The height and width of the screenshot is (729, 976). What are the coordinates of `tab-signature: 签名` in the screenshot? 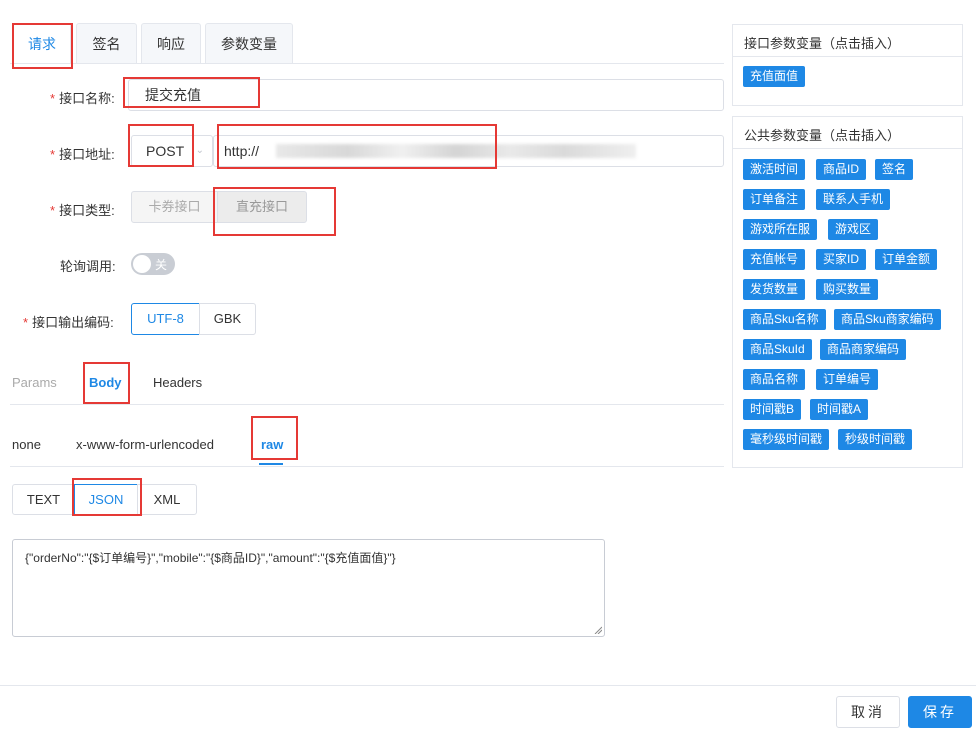 It's located at (106, 43).